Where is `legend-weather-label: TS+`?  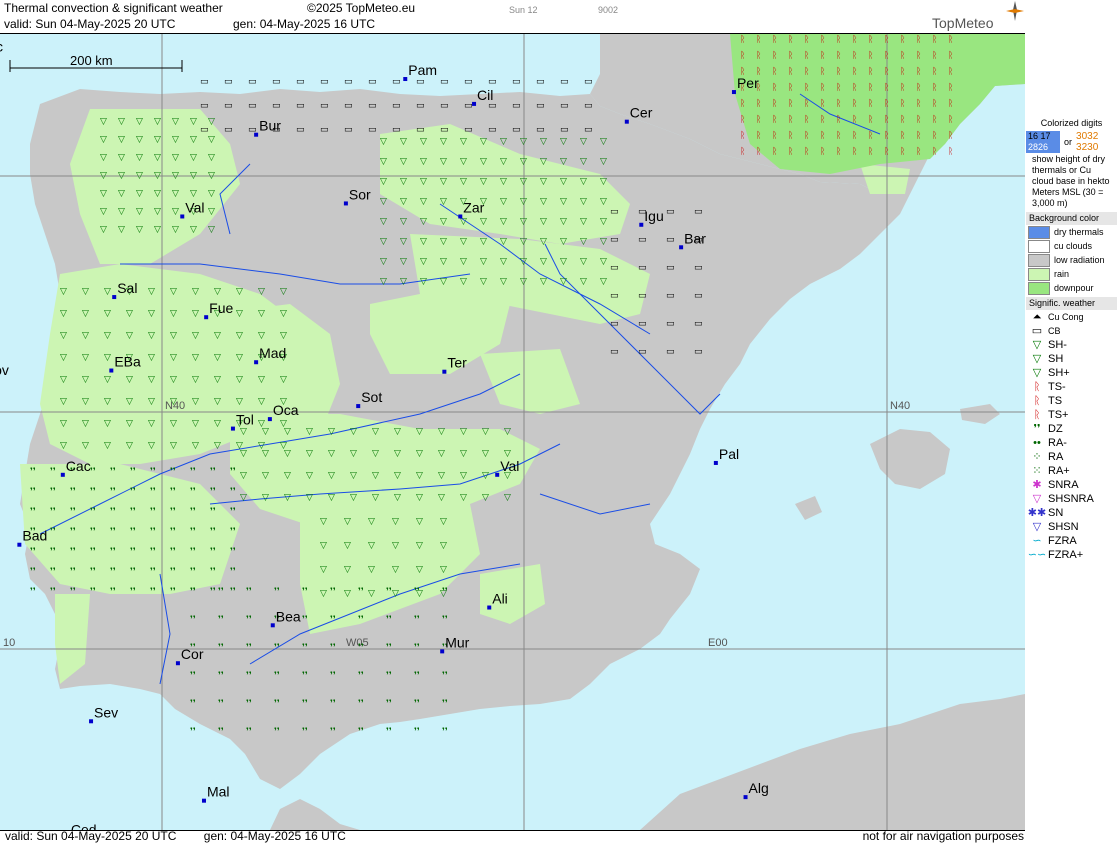
legend-weather-label: TS+ is located at coordinates (1058, 414).